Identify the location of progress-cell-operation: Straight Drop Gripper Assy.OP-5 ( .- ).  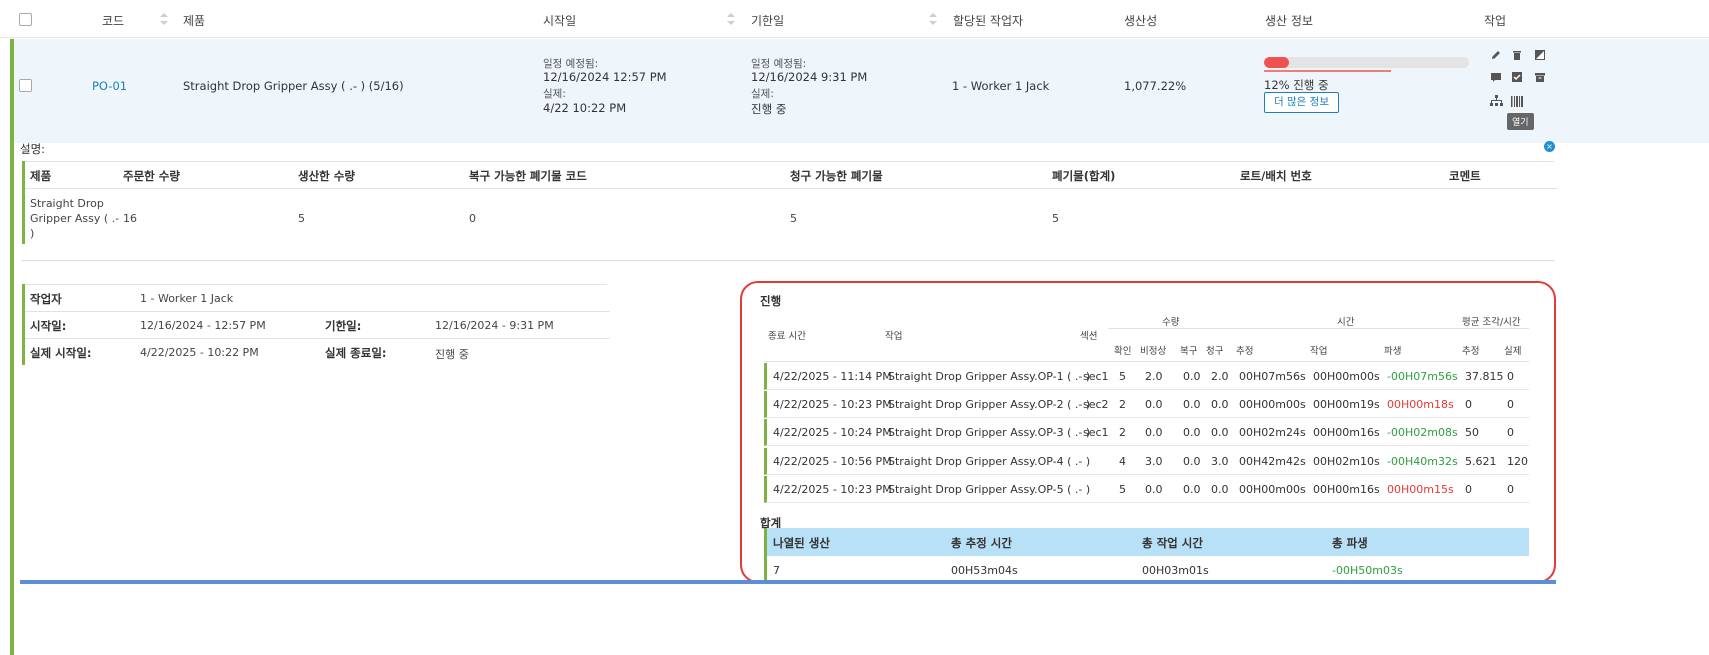
(989, 489).